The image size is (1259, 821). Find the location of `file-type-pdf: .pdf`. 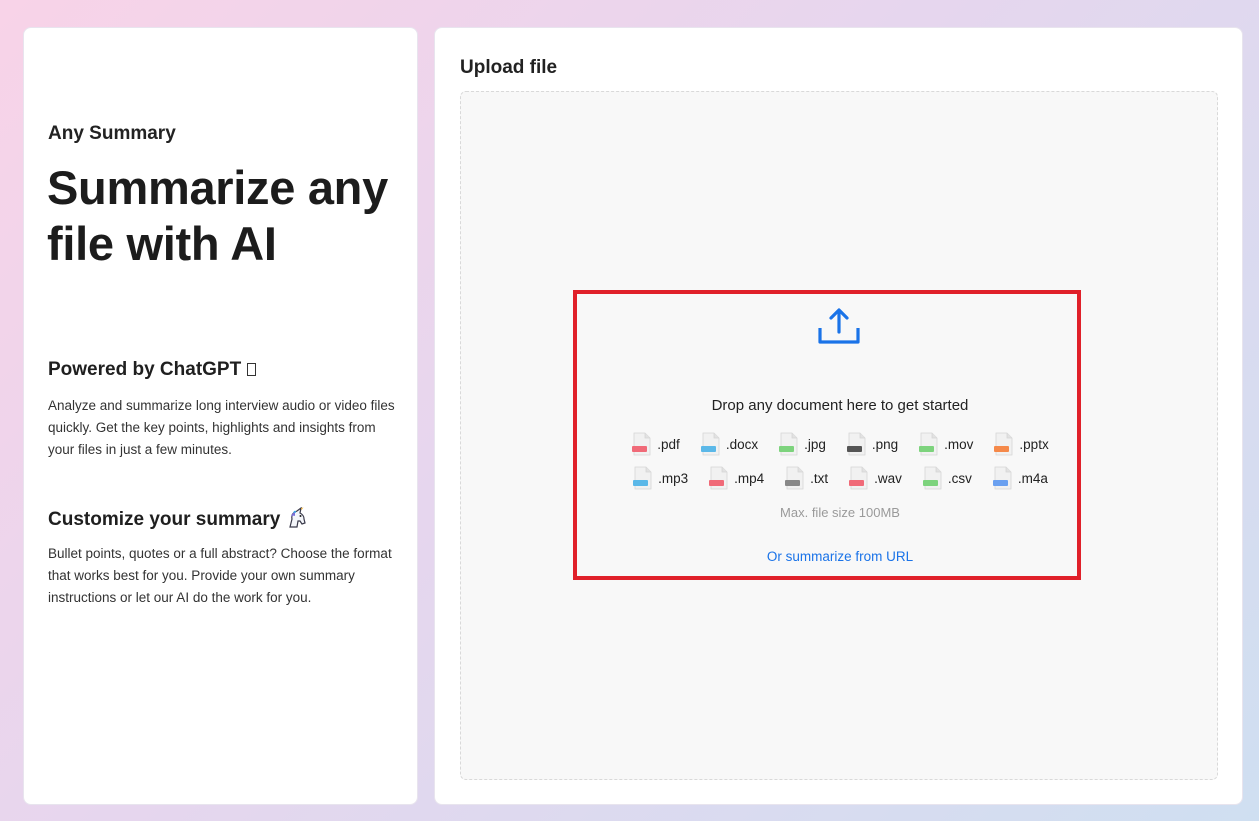

file-type-pdf: .pdf is located at coordinates (655, 444).